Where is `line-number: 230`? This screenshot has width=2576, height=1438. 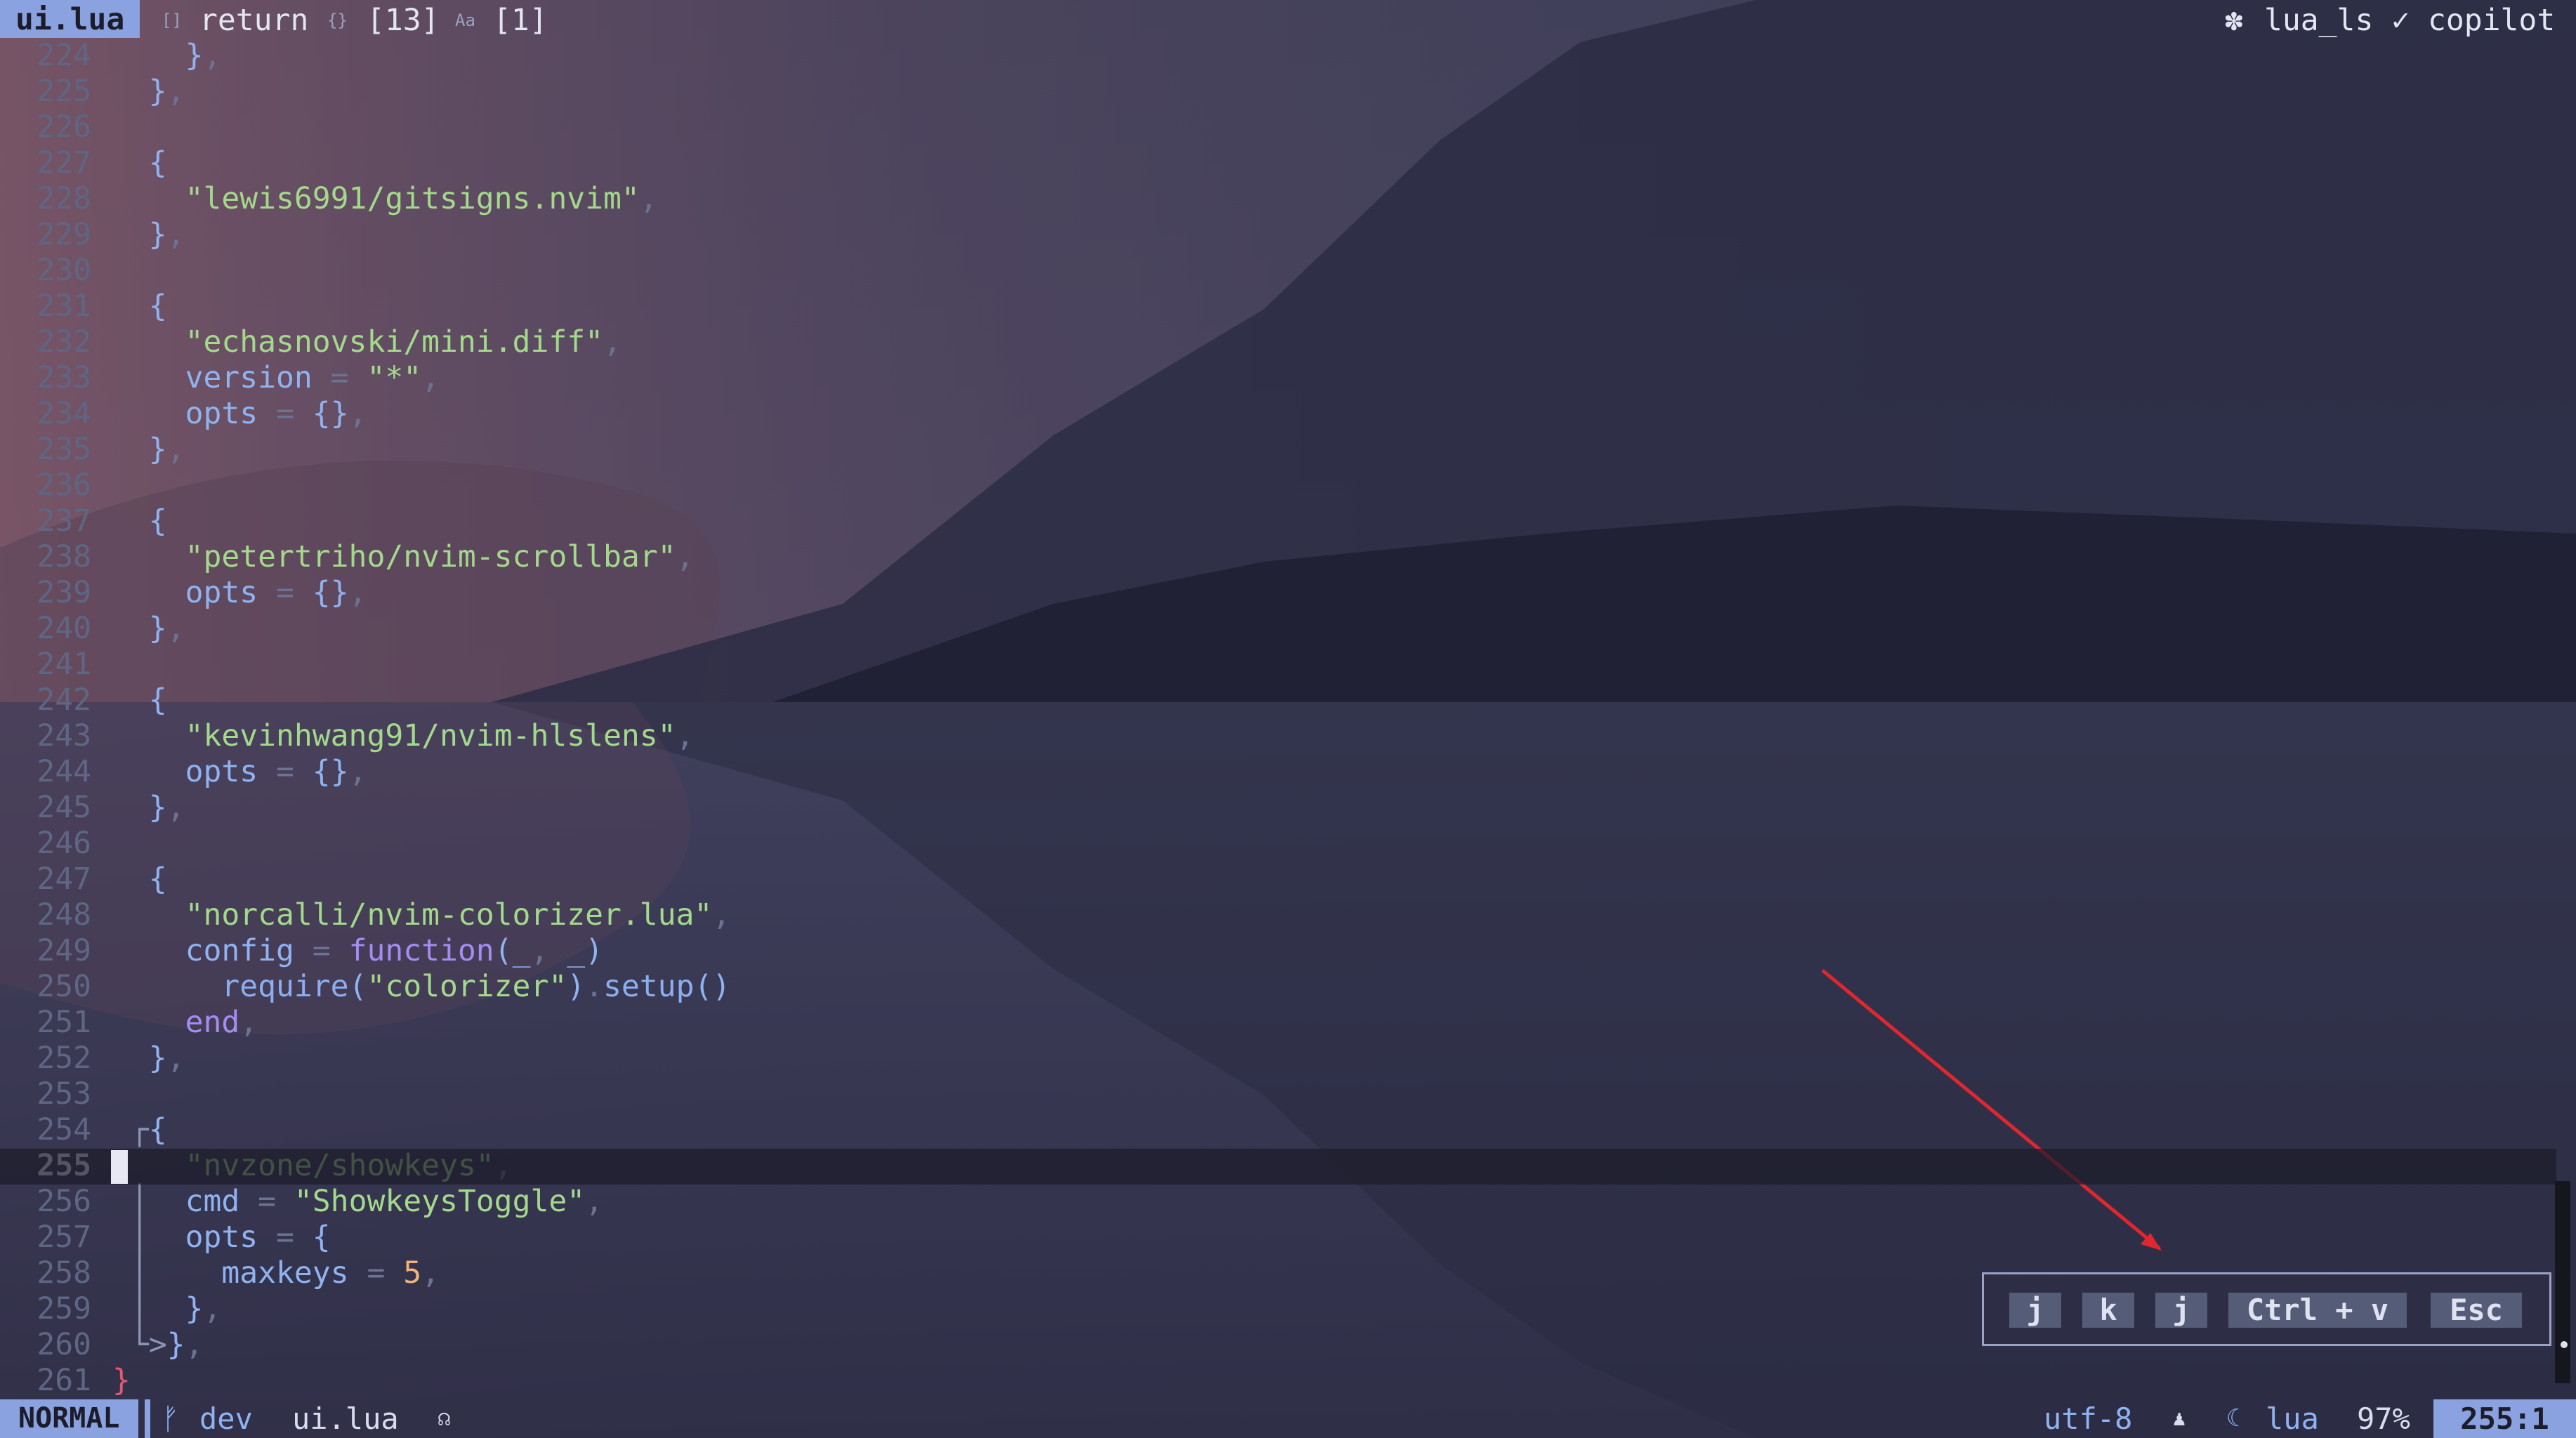
line-number: 230 is located at coordinates (64, 270).